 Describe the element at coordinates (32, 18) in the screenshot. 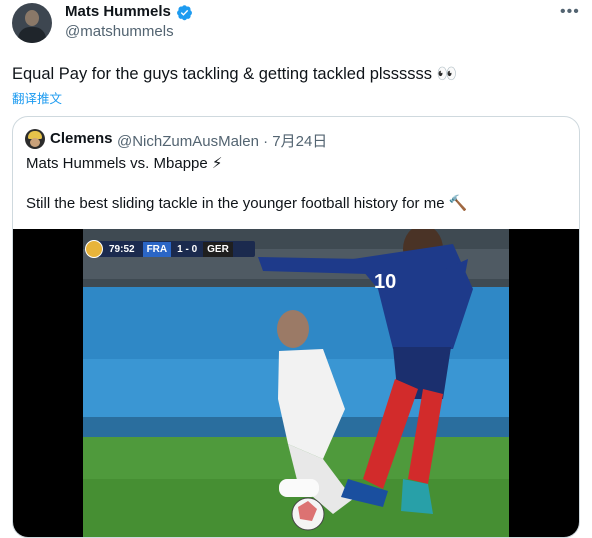

I see `avatar-head` at that location.